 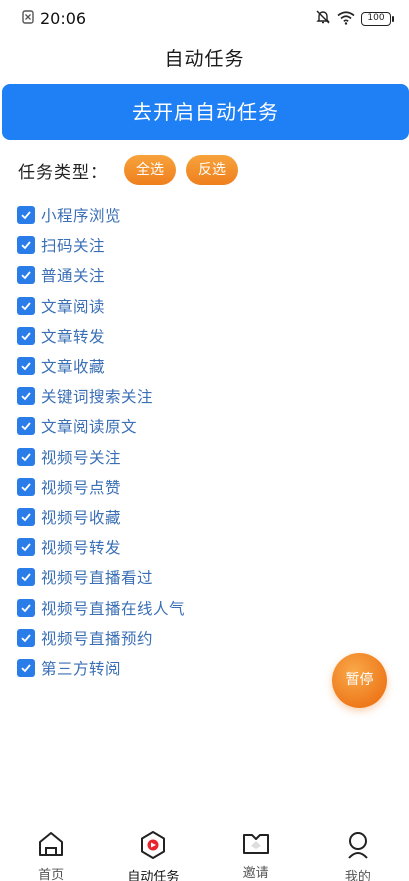 What do you see at coordinates (81, 548) in the screenshot?
I see `task-label: 视频号转发` at bounding box center [81, 548].